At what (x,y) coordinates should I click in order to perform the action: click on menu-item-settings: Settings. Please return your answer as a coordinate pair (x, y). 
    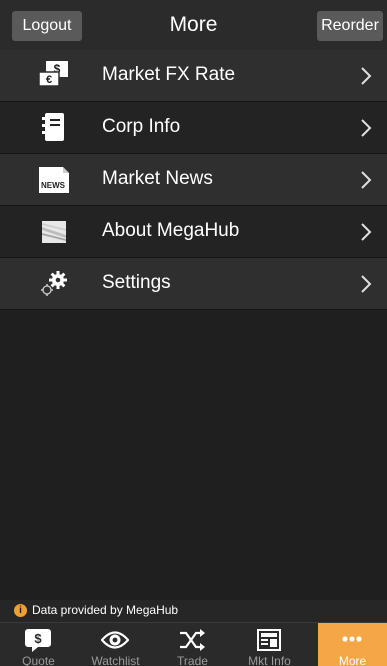
    Looking at the image, I should click on (193, 284).